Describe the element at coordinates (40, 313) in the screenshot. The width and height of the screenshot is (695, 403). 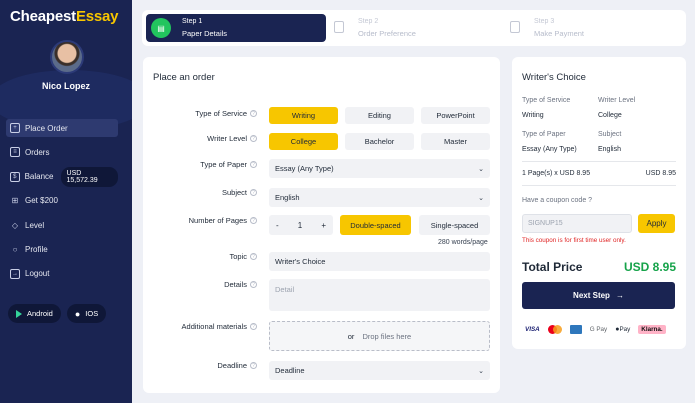
I see `android-label: Android` at that location.